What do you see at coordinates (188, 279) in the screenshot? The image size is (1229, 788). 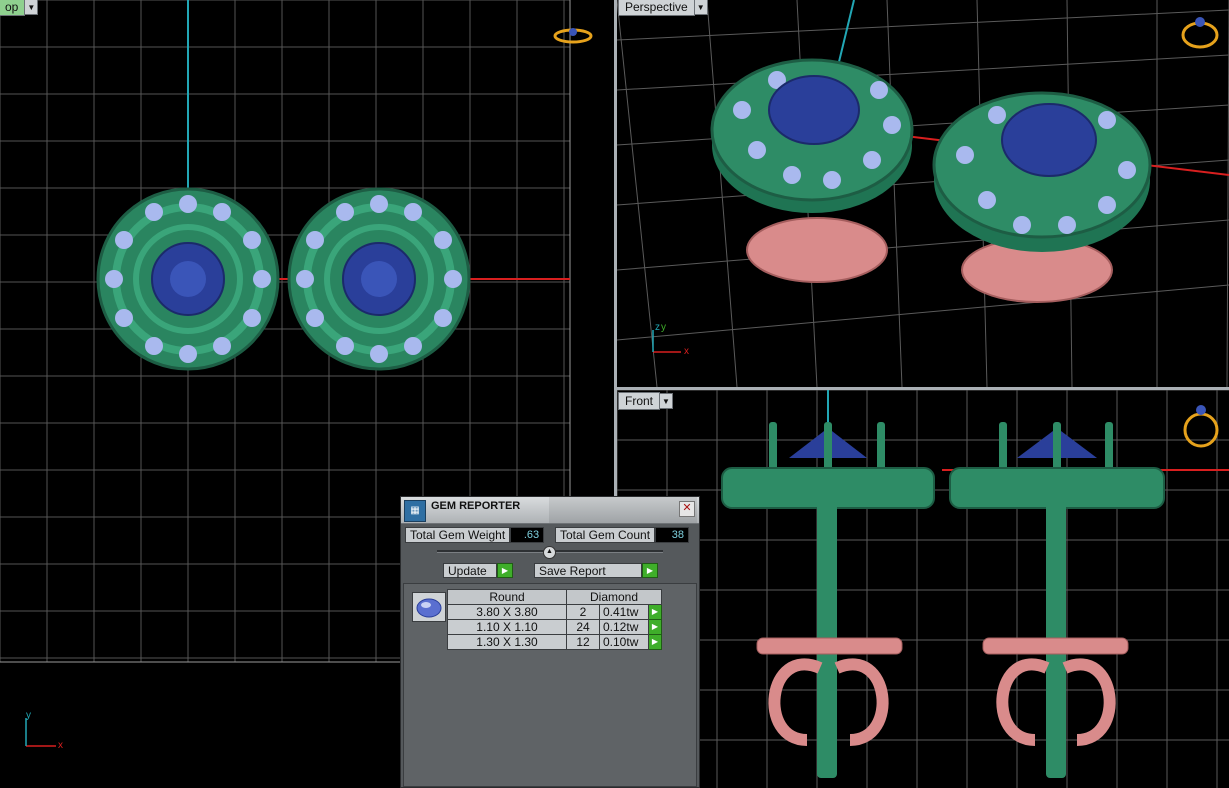 I see `earring-top-left` at bounding box center [188, 279].